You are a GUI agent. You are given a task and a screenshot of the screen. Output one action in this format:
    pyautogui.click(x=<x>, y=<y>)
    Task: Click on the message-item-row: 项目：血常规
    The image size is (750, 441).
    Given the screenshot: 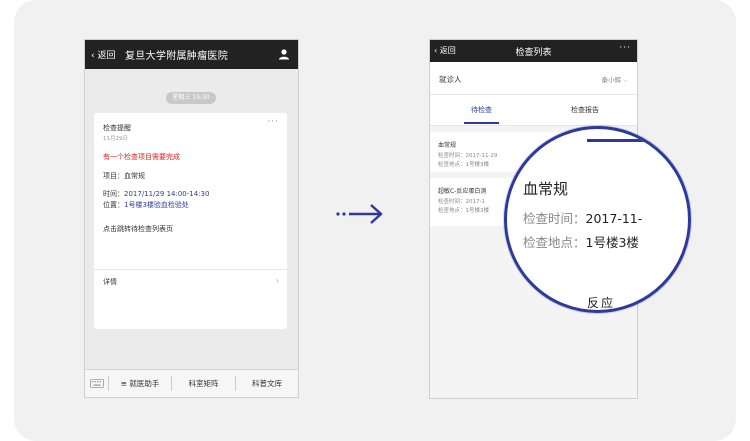 What is the action you would take?
    pyautogui.click(x=124, y=176)
    